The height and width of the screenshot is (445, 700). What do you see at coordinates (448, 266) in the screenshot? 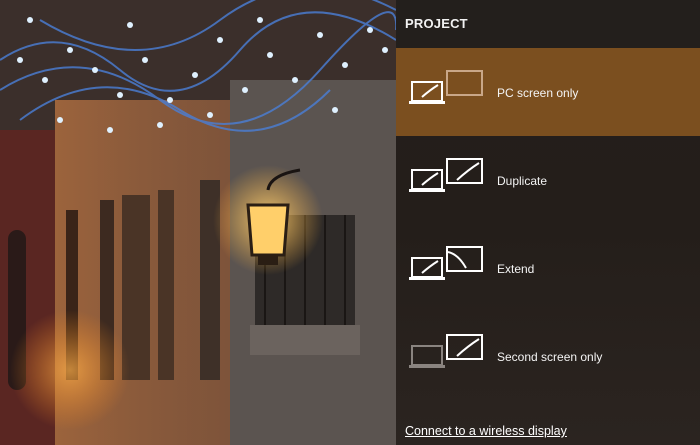
I see `extend-icon` at bounding box center [448, 266].